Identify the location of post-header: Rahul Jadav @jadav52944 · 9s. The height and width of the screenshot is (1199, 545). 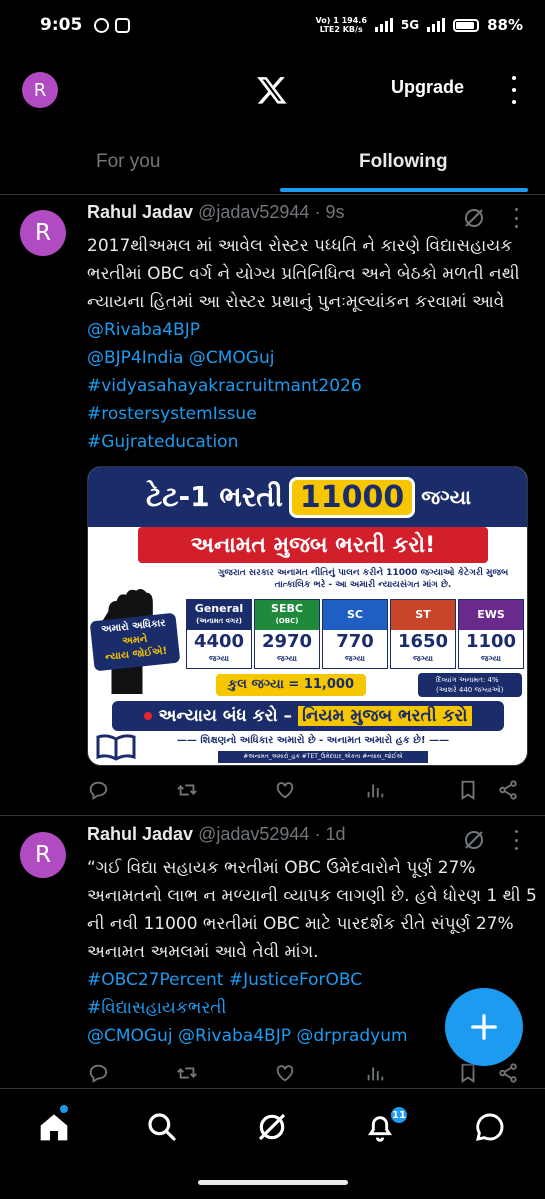
(215, 212).